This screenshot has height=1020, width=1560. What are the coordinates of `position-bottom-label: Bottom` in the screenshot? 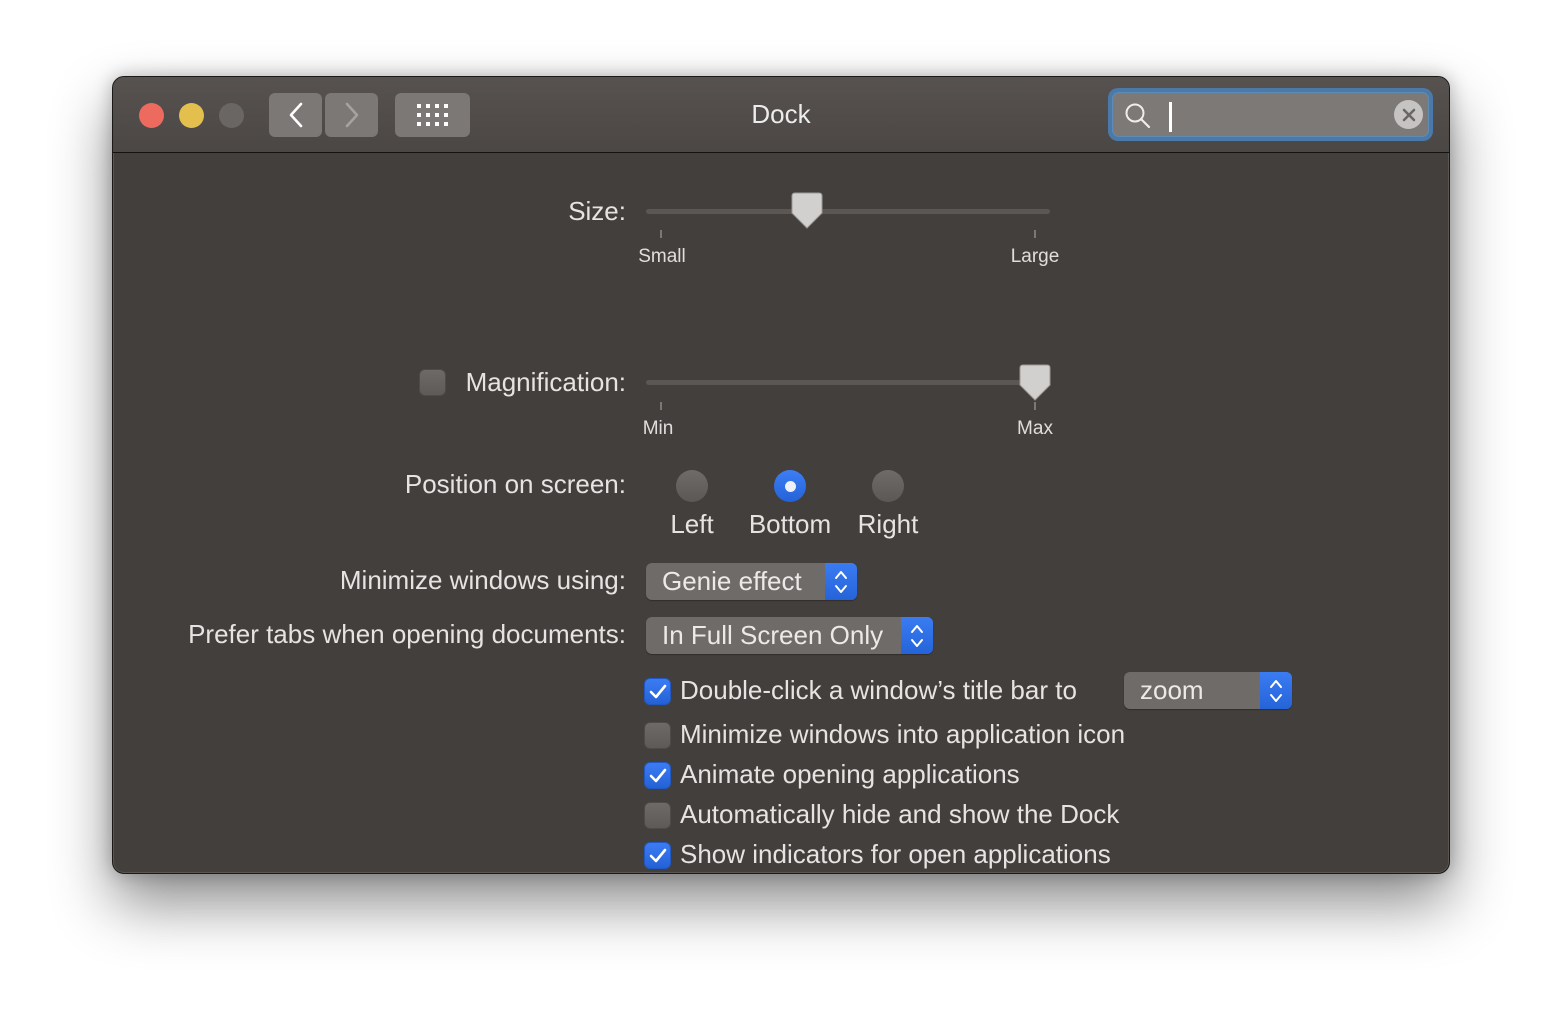 It's located at (790, 524).